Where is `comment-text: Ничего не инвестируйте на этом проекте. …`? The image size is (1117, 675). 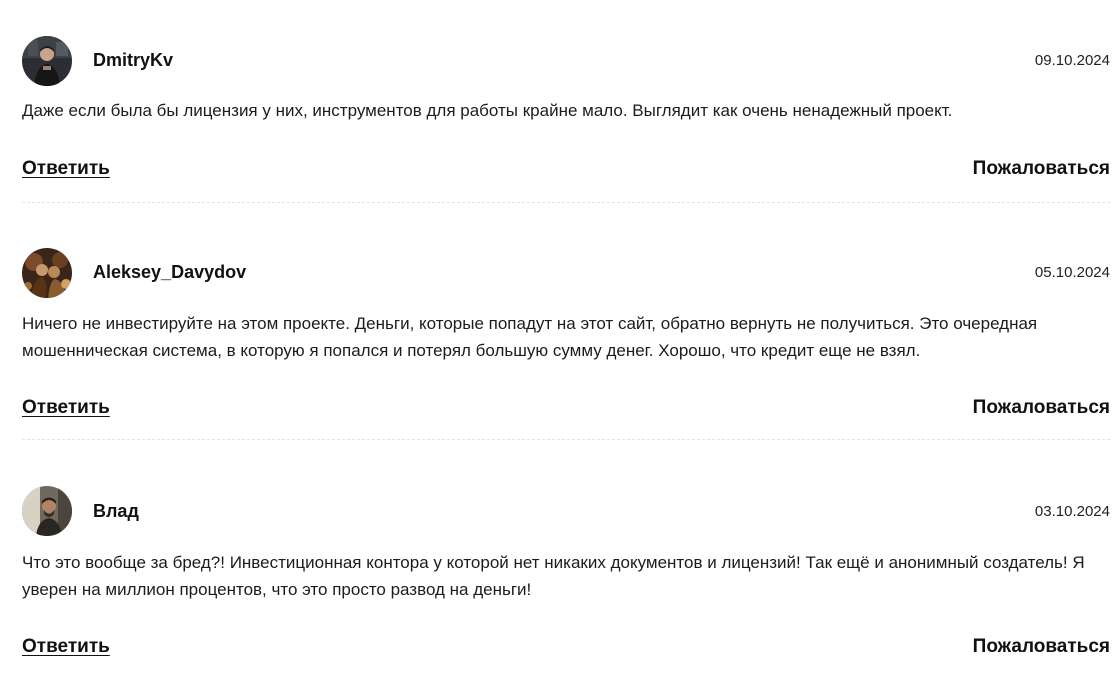 comment-text: Ничего не инвестируйте на этом проекте. … is located at coordinates (530, 337).